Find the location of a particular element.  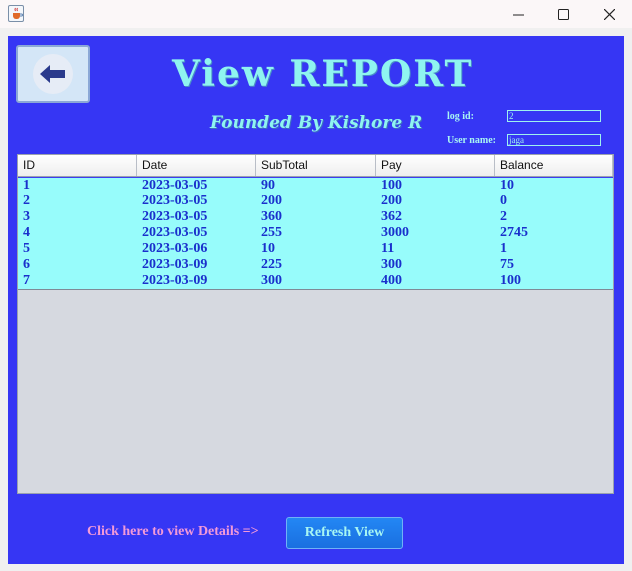

cell-balance: 75 is located at coordinates (507, 264).